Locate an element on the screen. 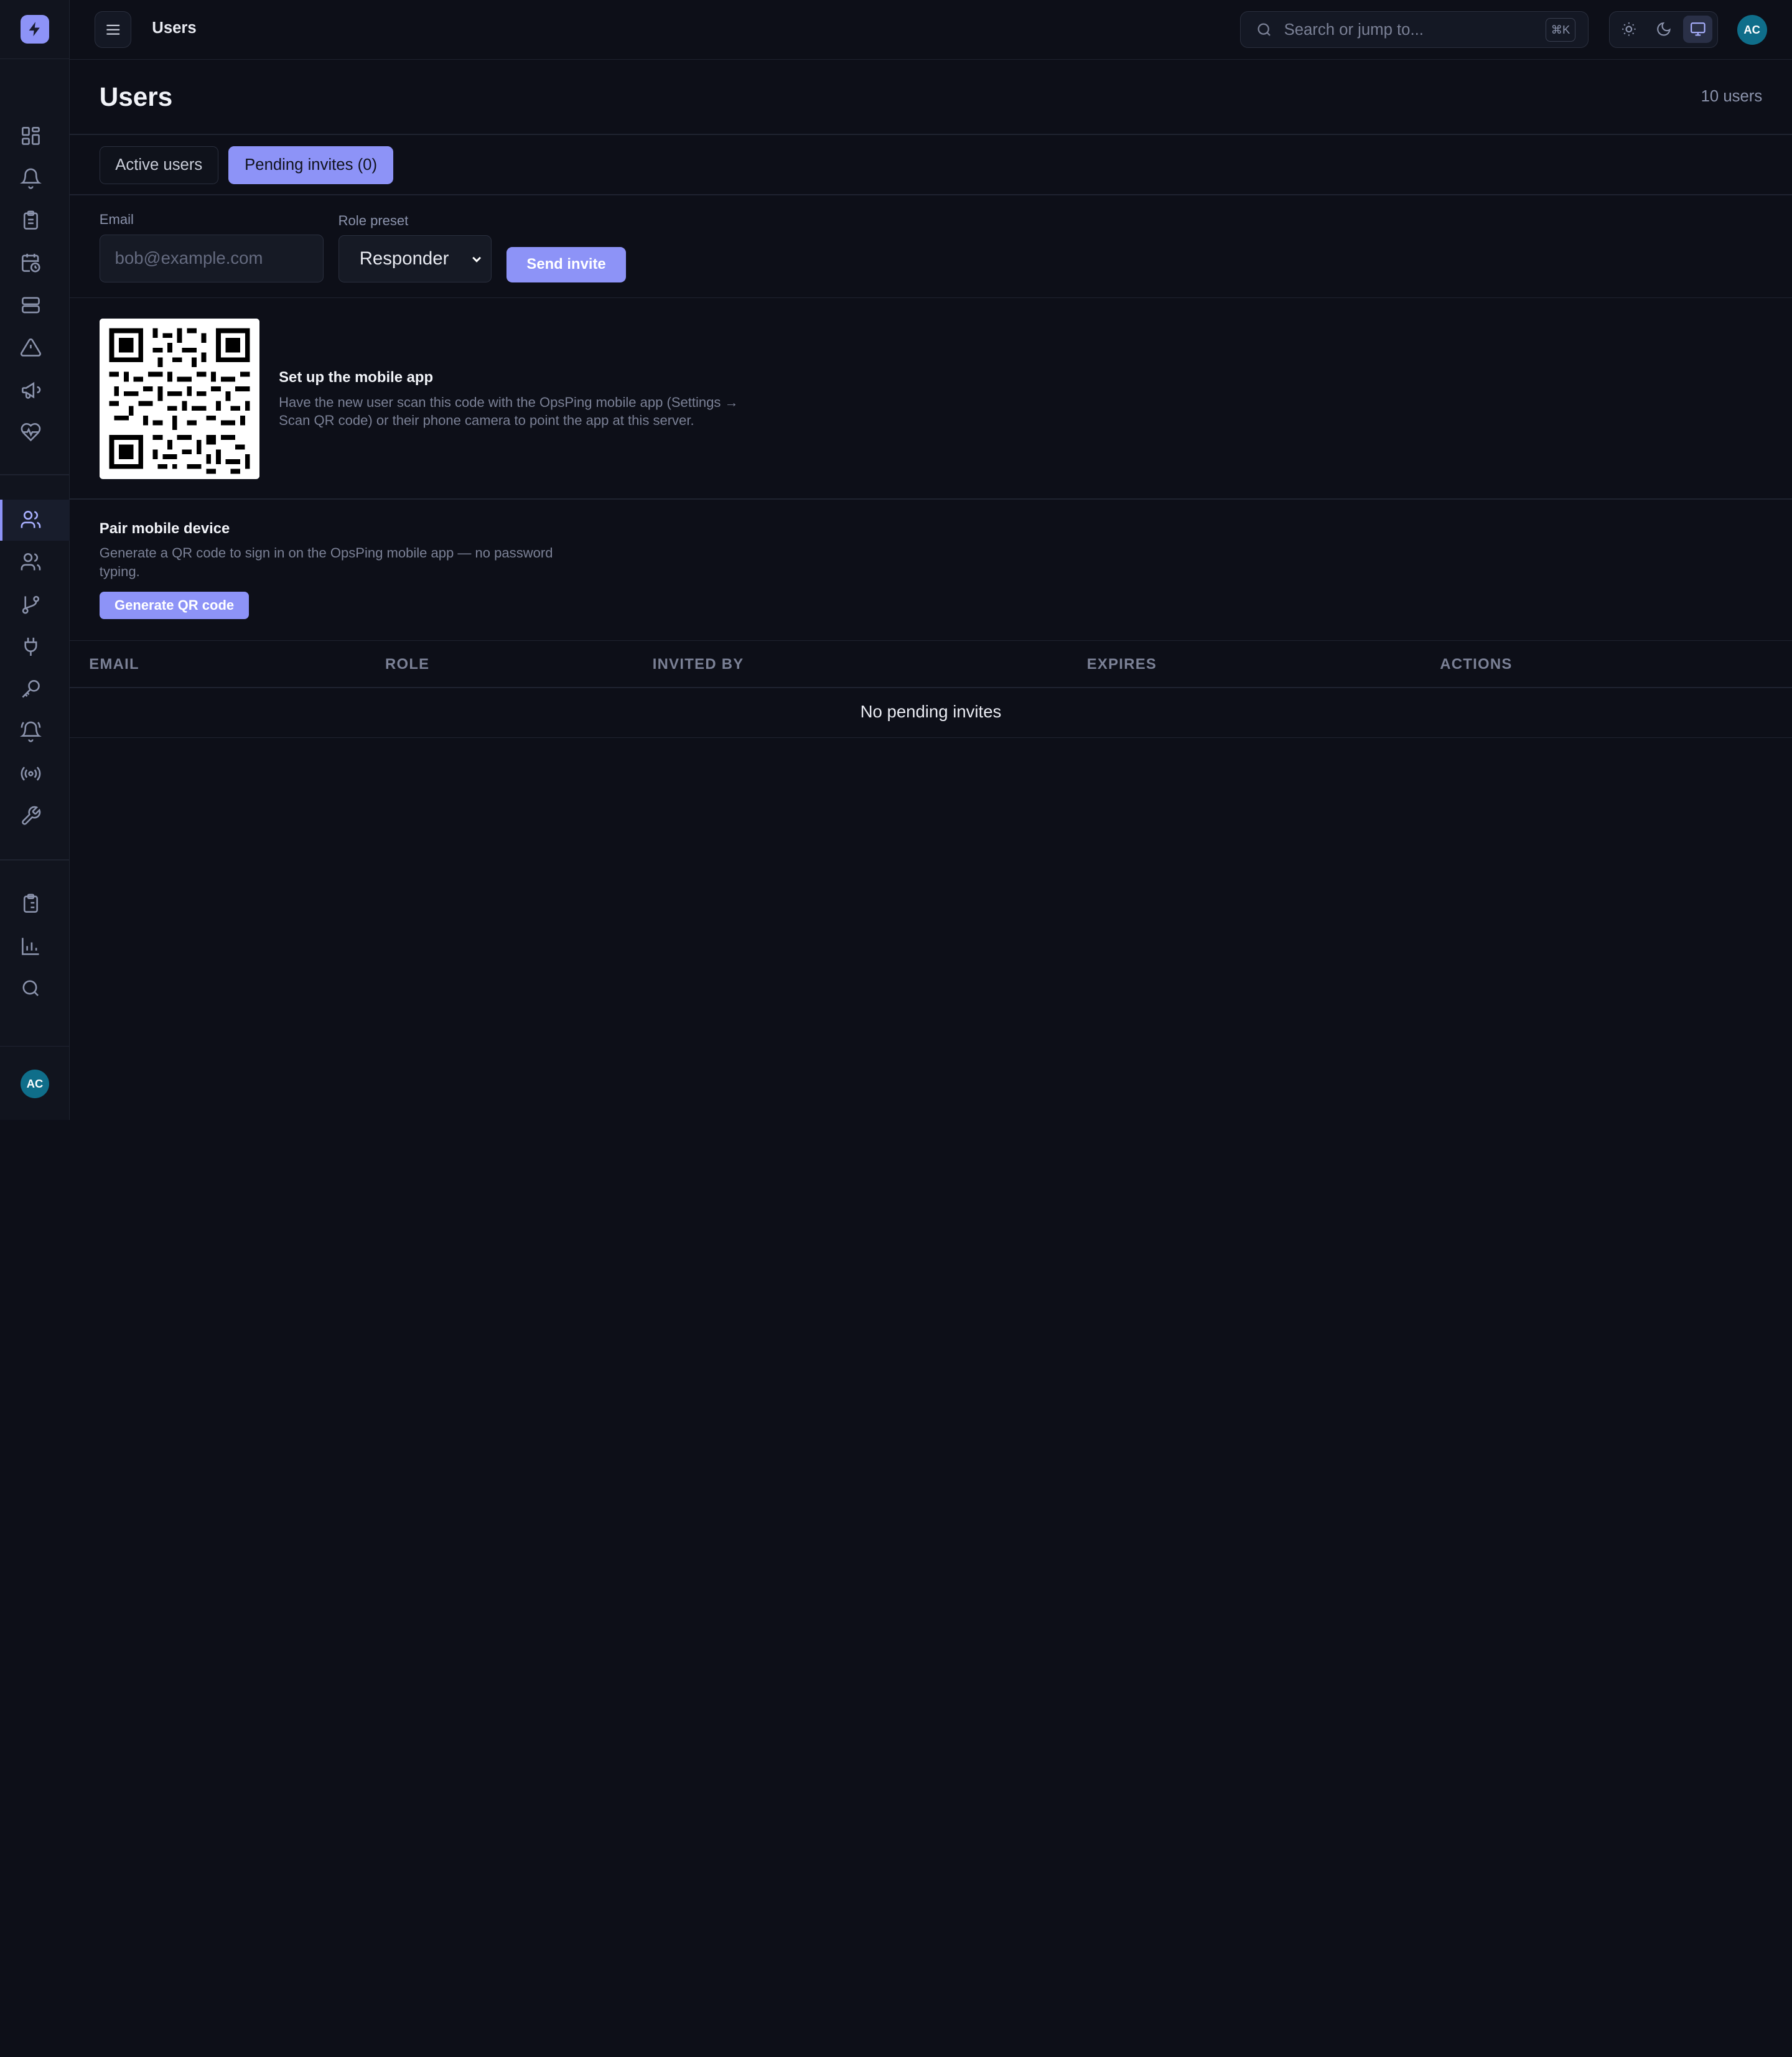 Image resolution: width=1792 pixels, height=2057 pixels. plug-icon is located at coordinates (31, 646).